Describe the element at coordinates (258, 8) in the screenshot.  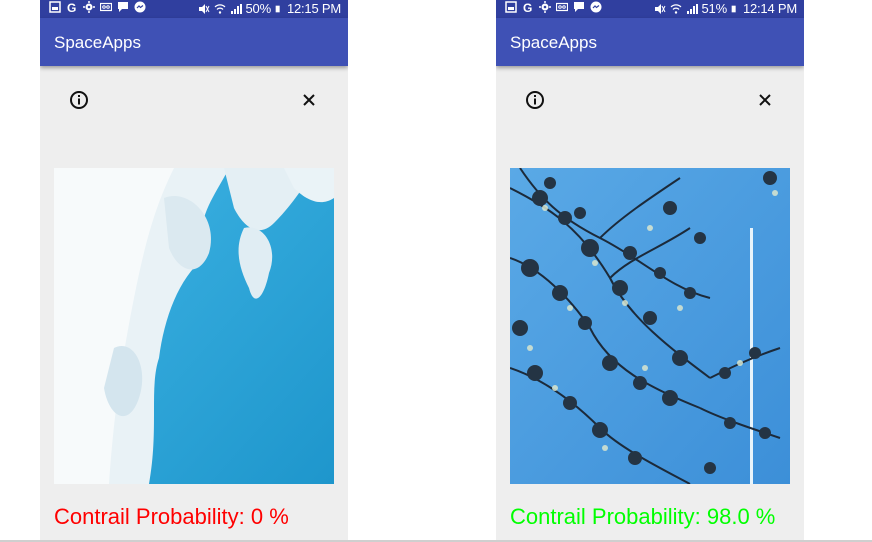
I see `battery-percent: 50%` at that location.